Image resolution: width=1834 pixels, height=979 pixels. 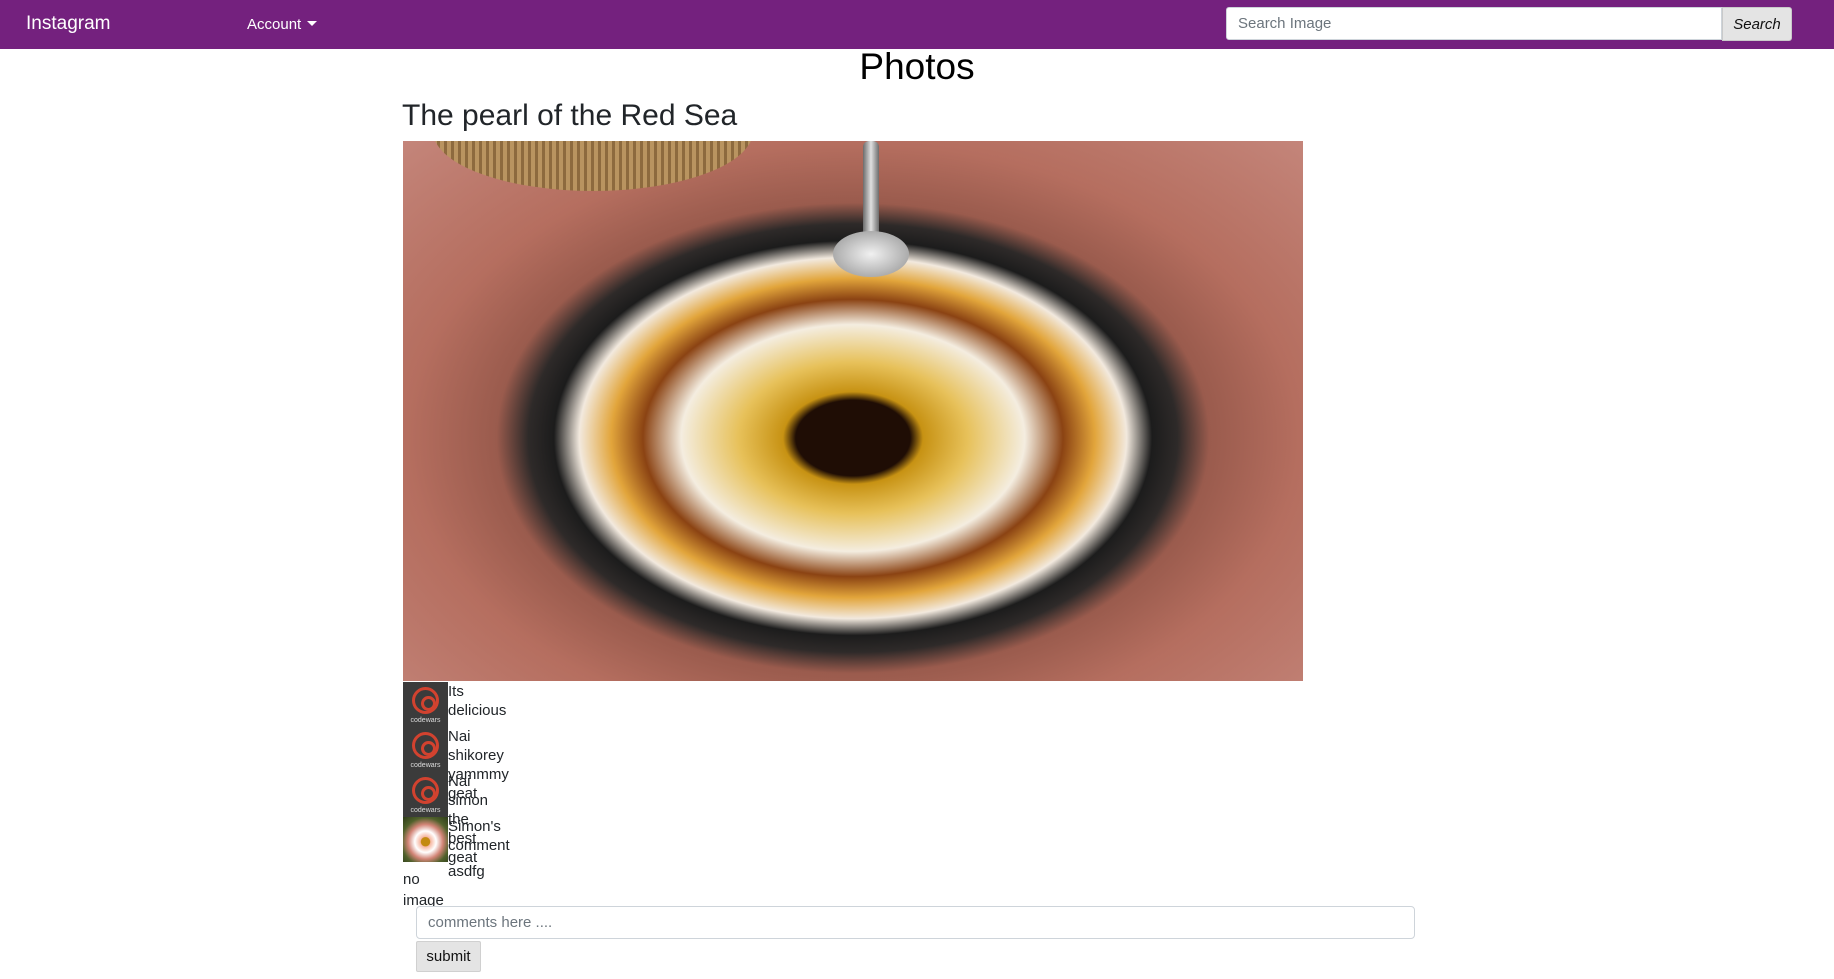 What do you see at coordinates (274, 24) in the screenshot?
I see `account-label: Account` at bounding box center [274, 24].